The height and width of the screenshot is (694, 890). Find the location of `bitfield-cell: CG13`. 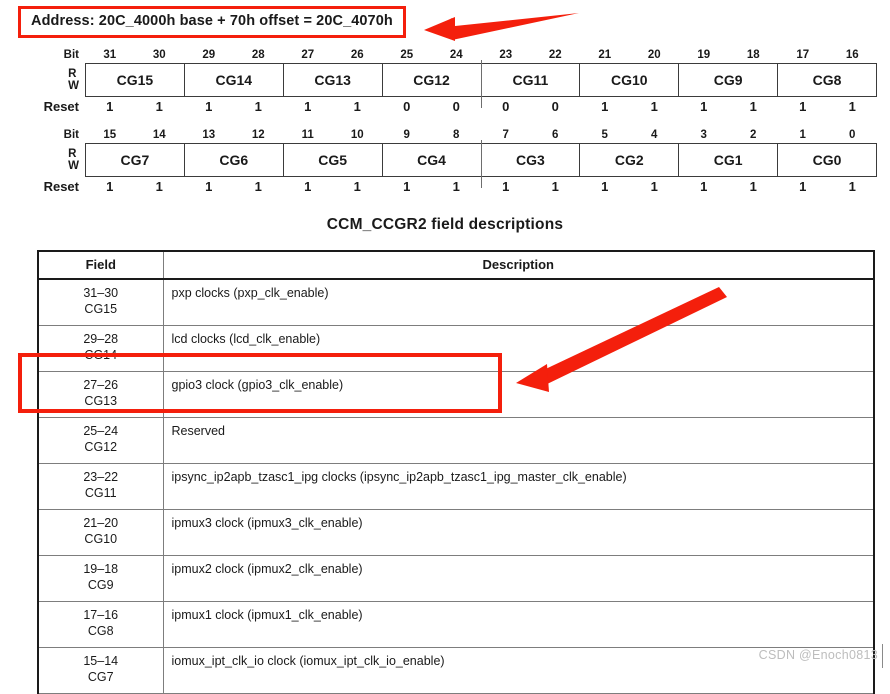

bitfield-cell: CG13 is located at coordinates (333, 80).